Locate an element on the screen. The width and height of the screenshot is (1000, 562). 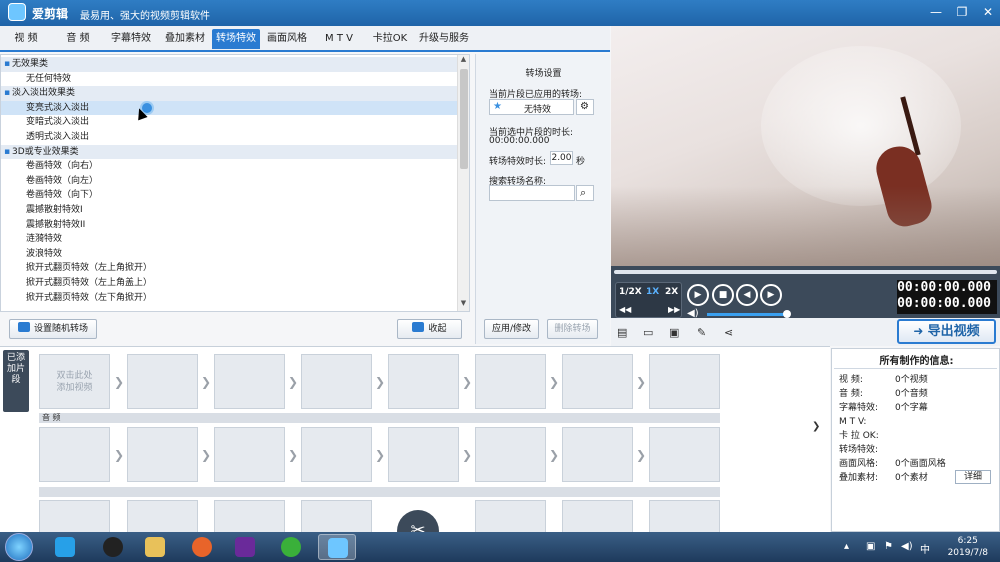
tab-karaoke: 卡拉OK is located at coordinates (390, 39).